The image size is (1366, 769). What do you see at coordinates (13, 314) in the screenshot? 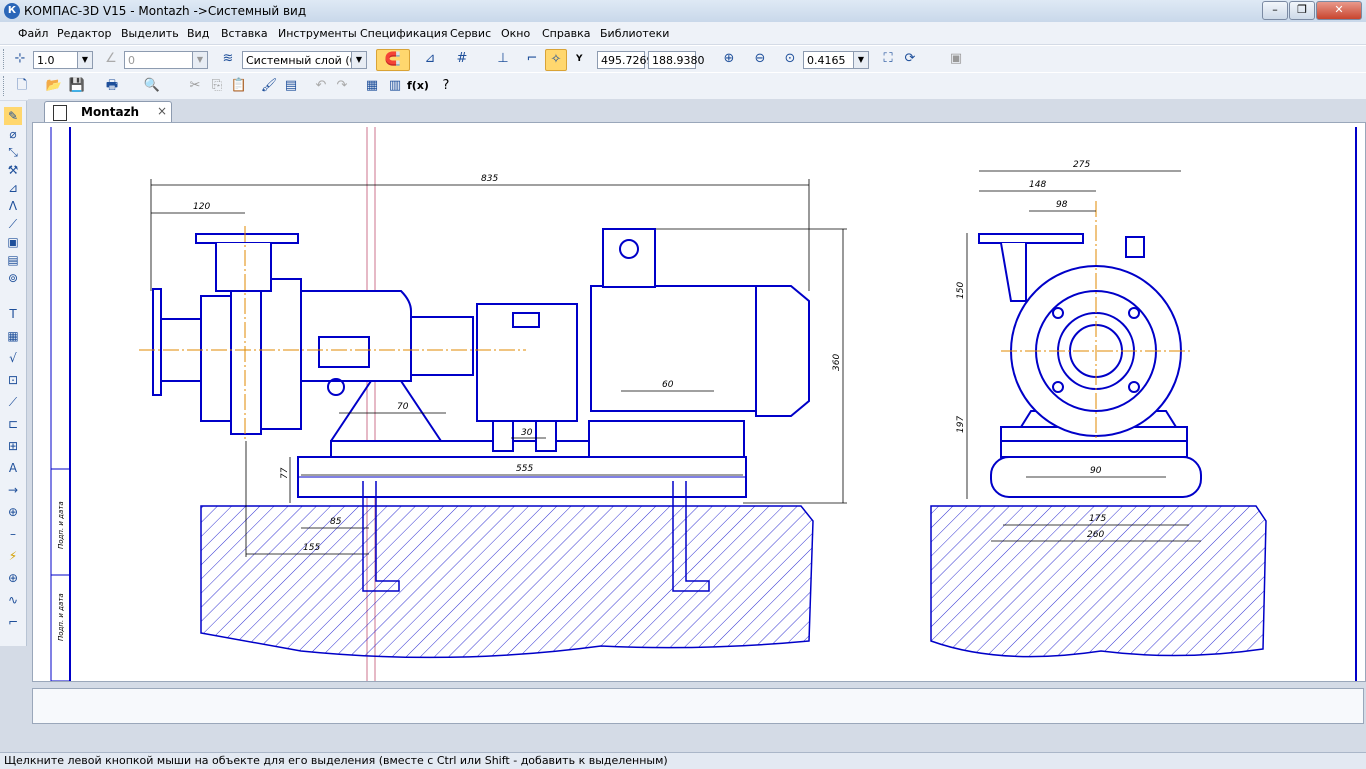
I see `text-icon: T` at bounding box center [13, 314].